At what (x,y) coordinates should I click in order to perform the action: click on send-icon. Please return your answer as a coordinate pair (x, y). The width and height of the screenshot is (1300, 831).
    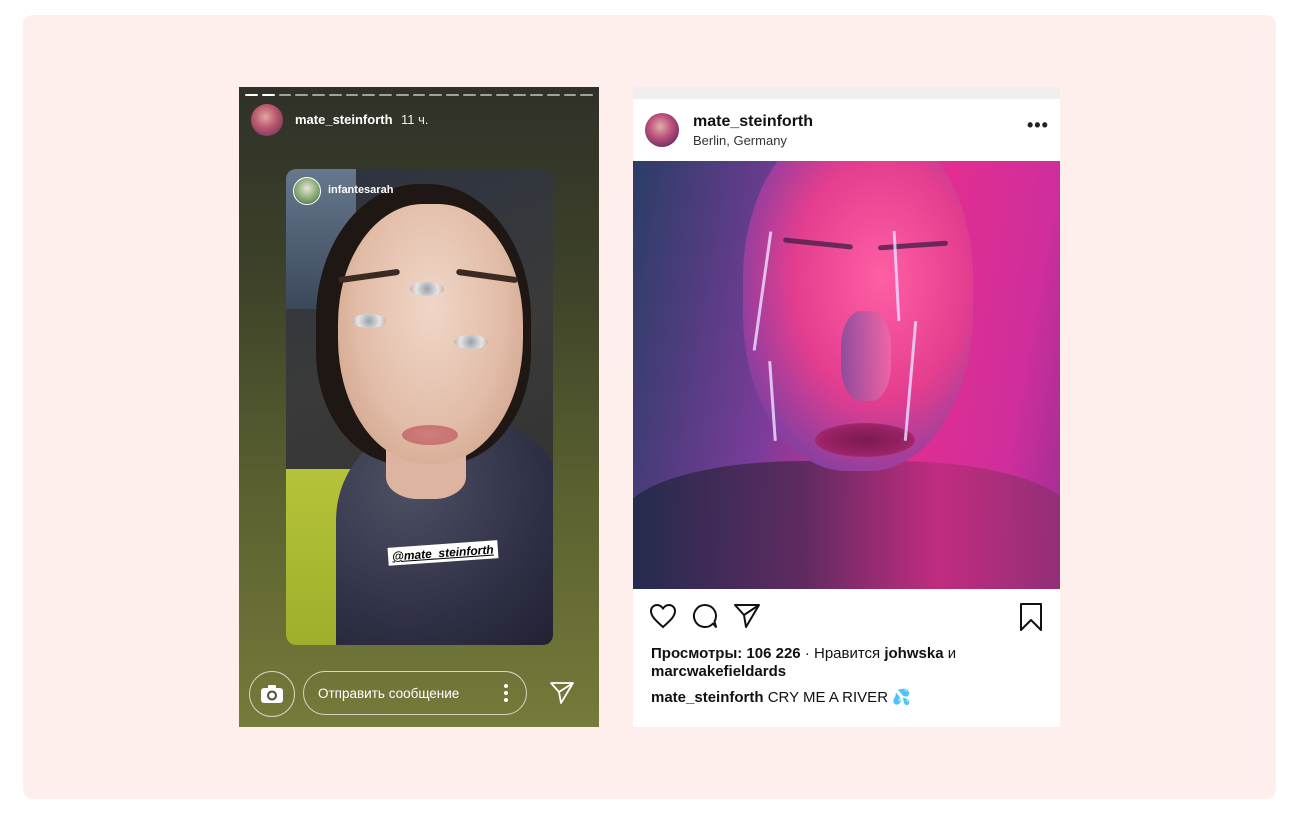
    Looking at the image, I should click on (562, 693).